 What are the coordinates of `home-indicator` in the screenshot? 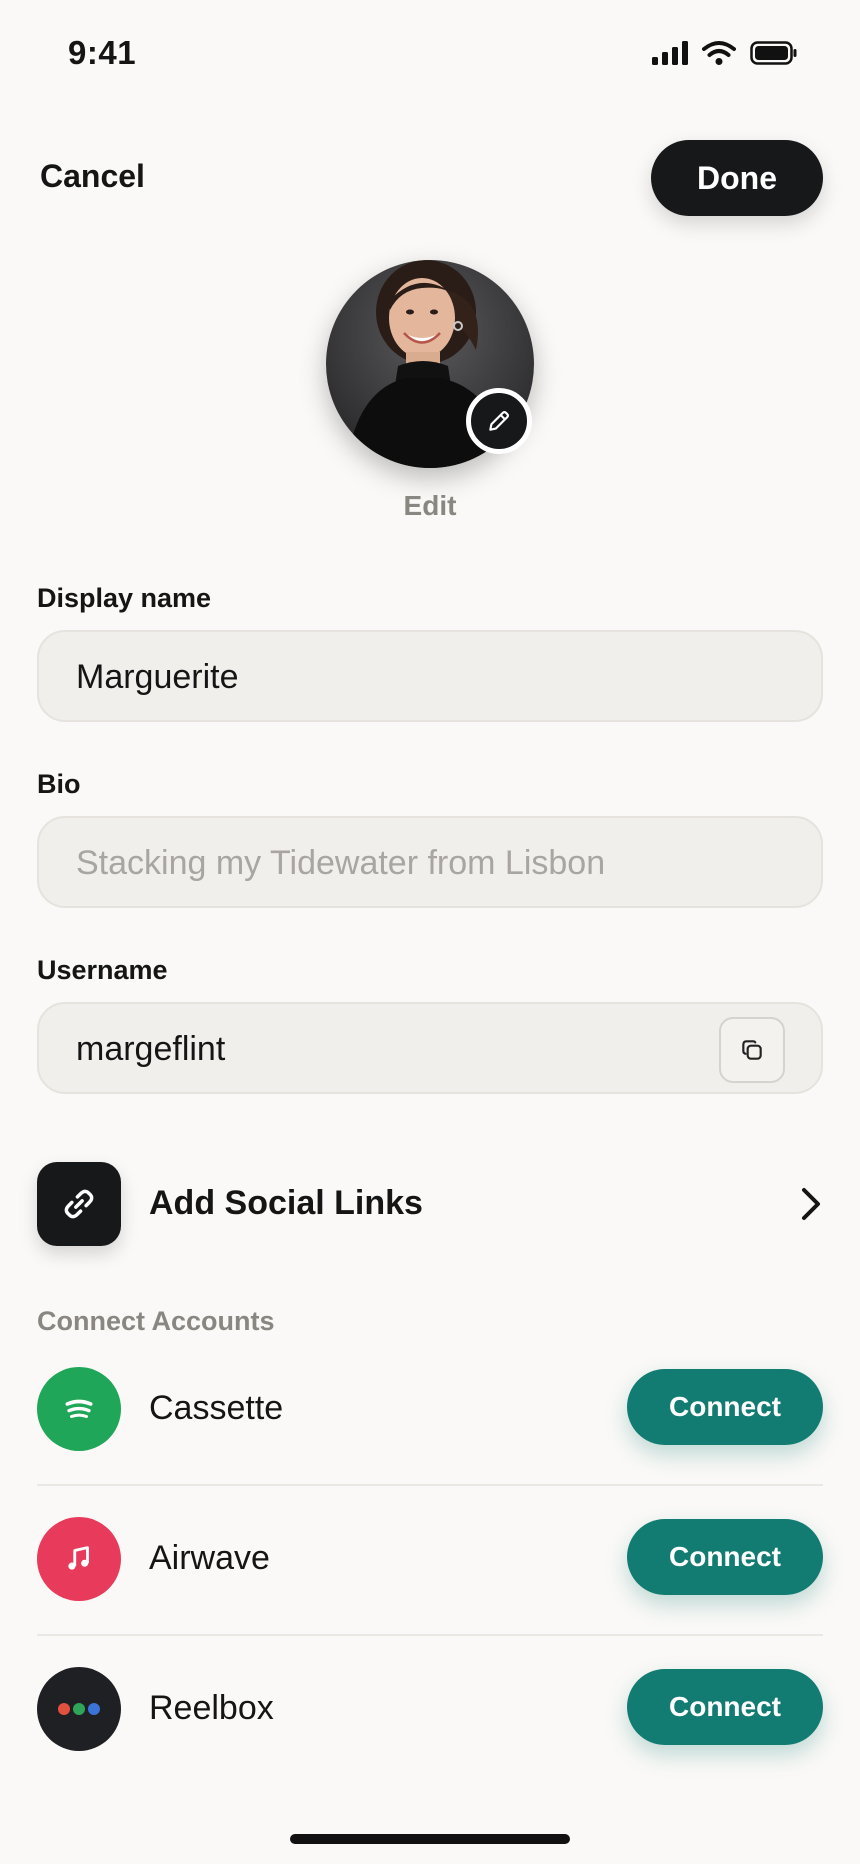 It's located at (430, 1839).